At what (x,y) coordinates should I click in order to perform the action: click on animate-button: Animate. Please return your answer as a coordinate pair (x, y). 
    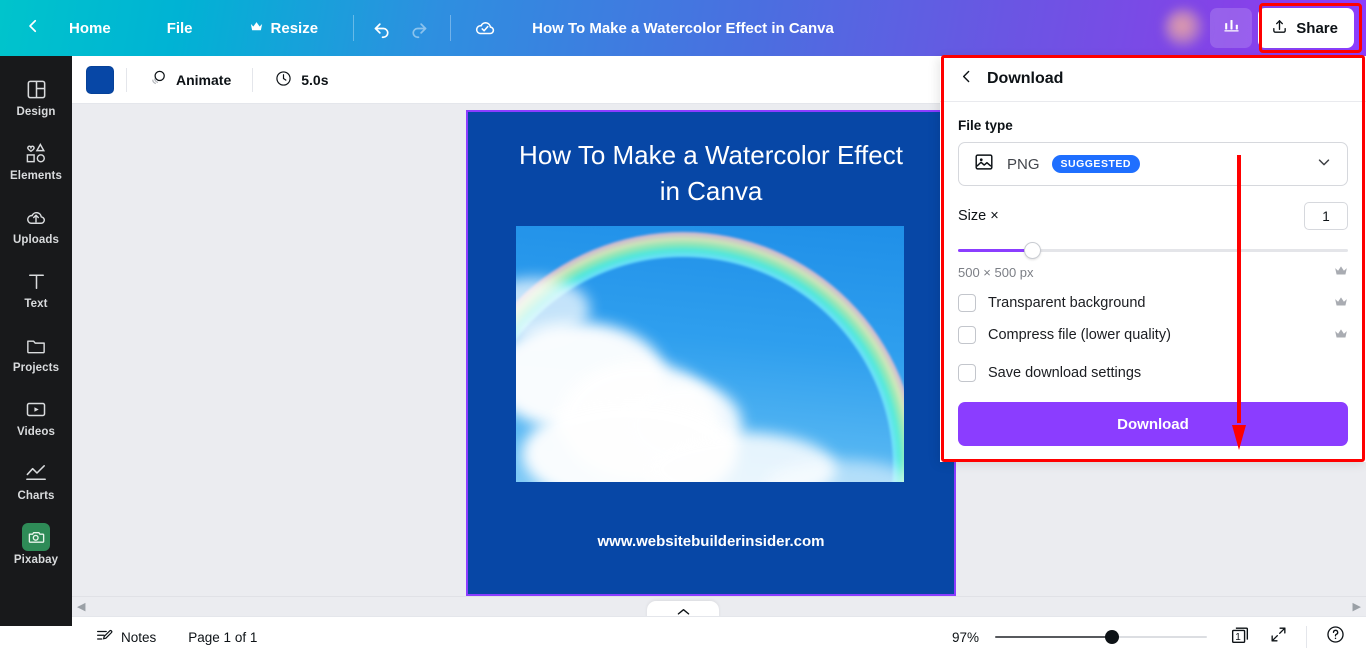
    Looking at the image, I should click on (189, 79).